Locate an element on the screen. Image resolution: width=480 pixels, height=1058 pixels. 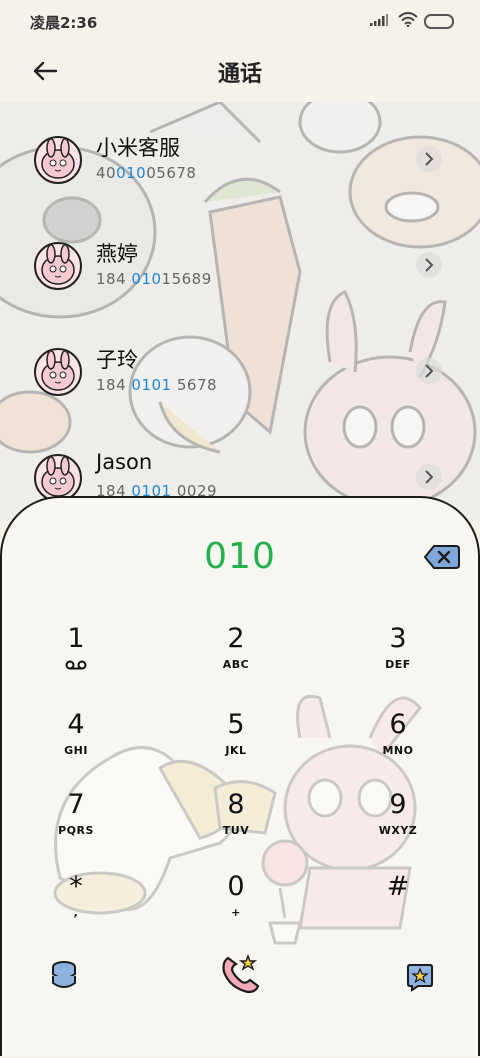
key-letters: , is located at coordinates (76, 912).